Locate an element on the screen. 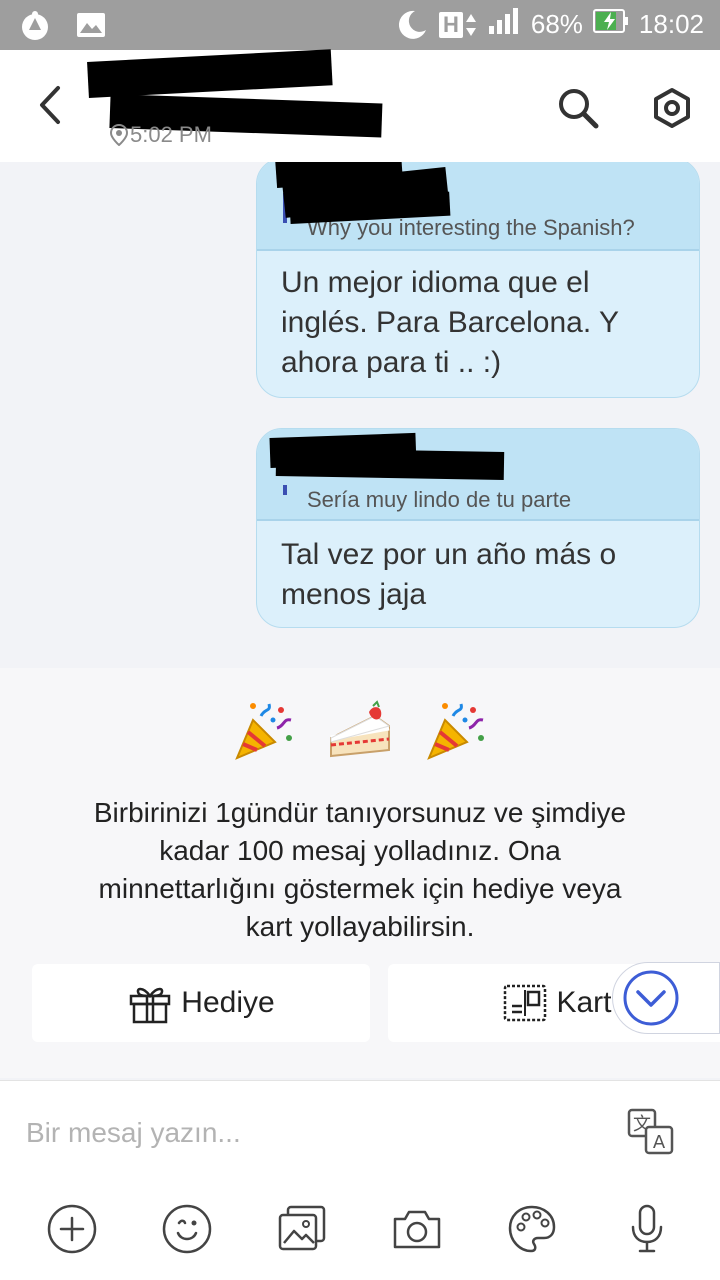 This screenshot has width=720, height=1280. network-type-icon: H is located at coordinates (457, 24).